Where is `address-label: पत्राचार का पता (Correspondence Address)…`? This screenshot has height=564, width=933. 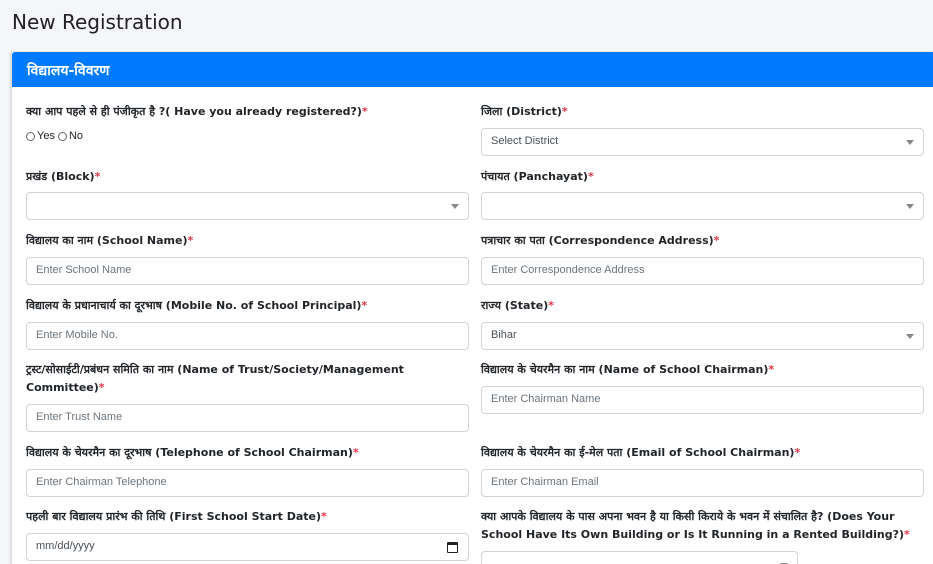
address-label: पत्राचार का पता (Correspondence Address)… is located at coordinates (600, 240).